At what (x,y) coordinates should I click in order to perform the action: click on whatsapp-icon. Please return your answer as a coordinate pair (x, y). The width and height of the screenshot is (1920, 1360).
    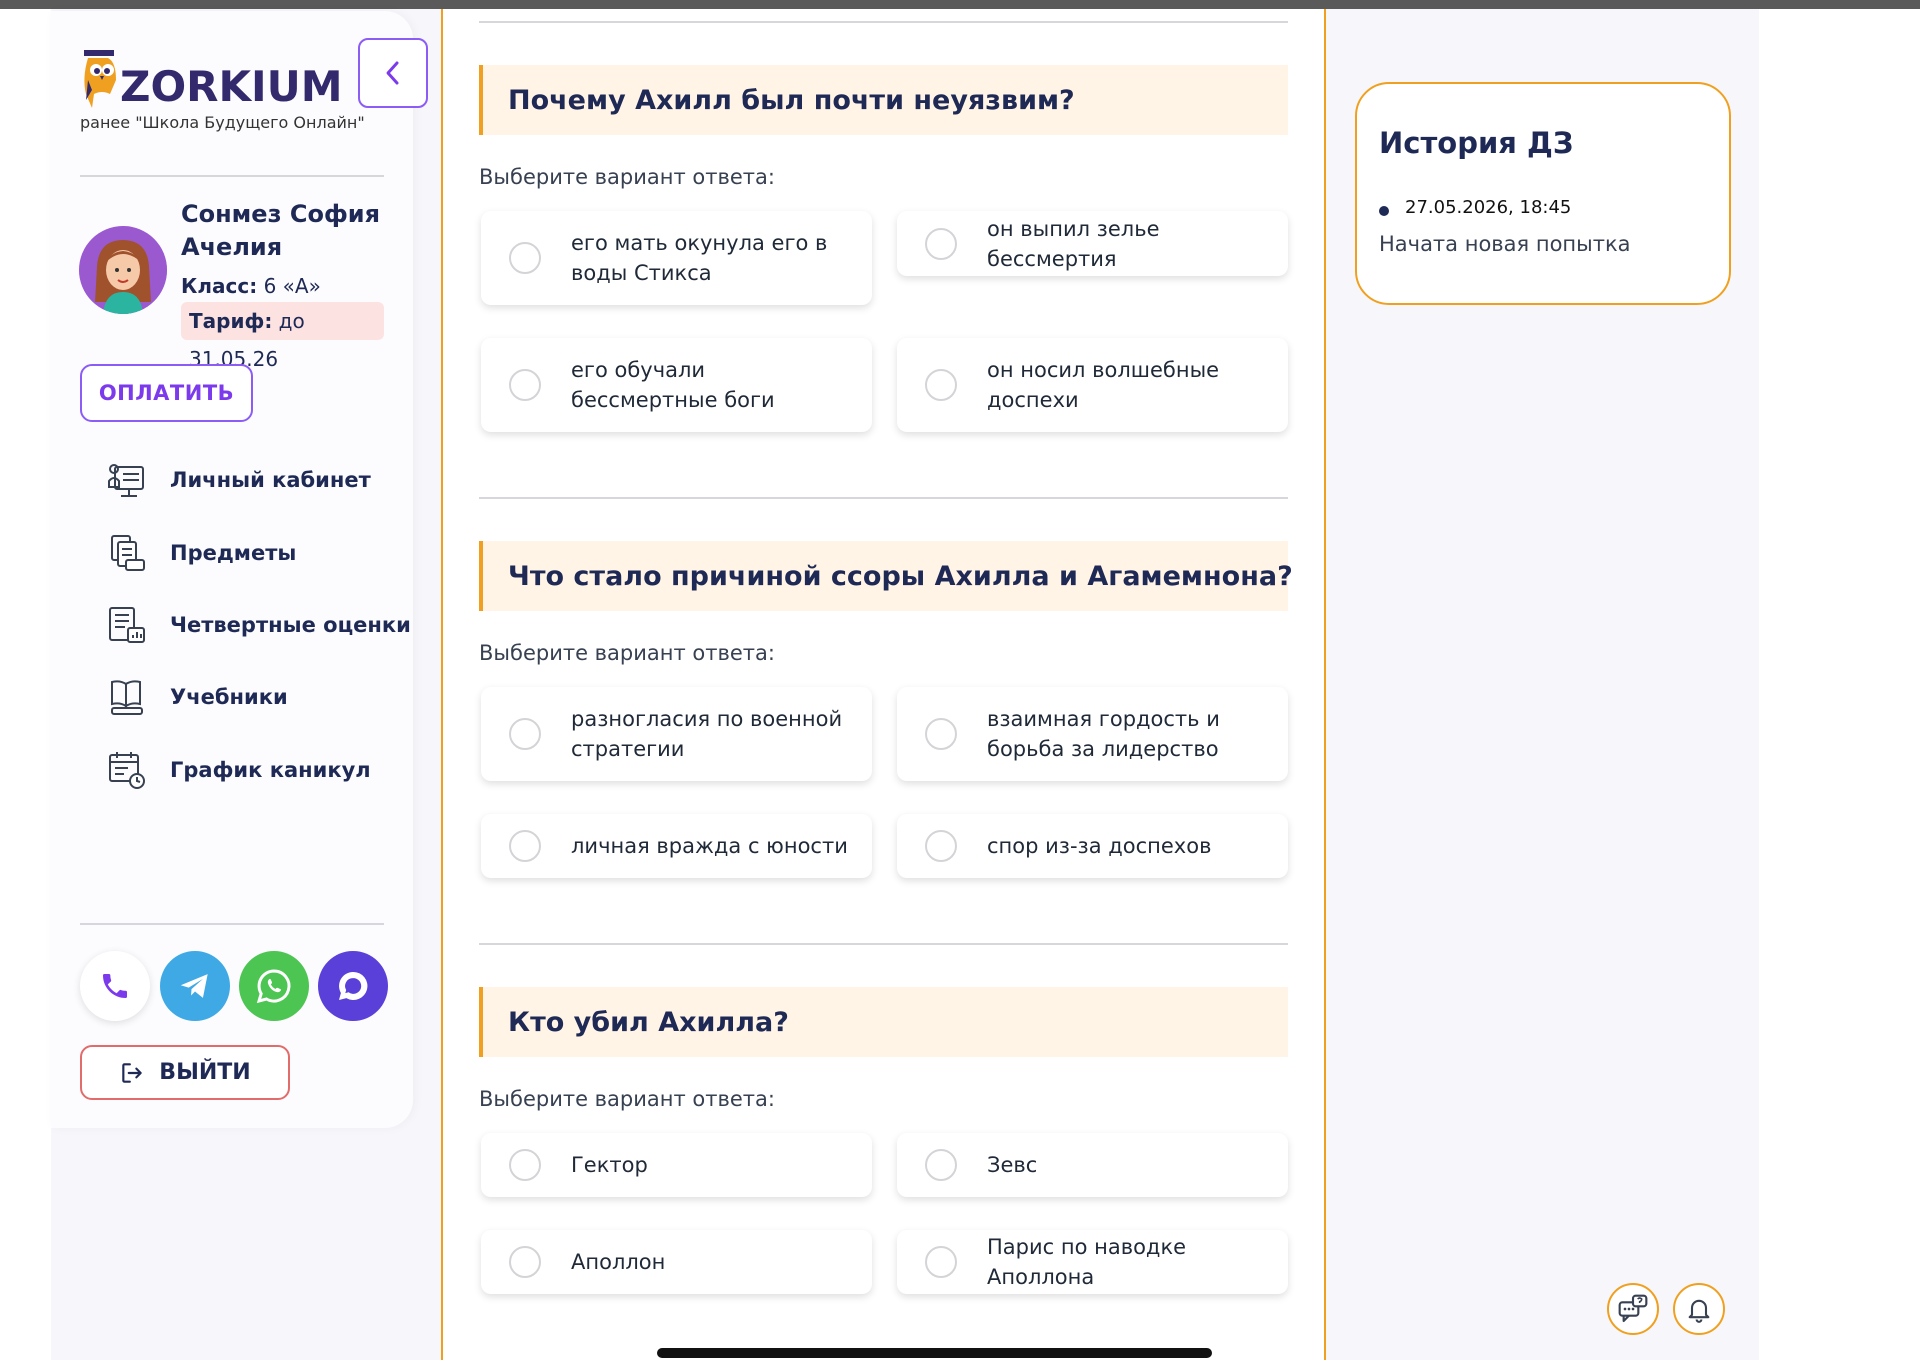
    Looking at the image, I should click on (273, 986).